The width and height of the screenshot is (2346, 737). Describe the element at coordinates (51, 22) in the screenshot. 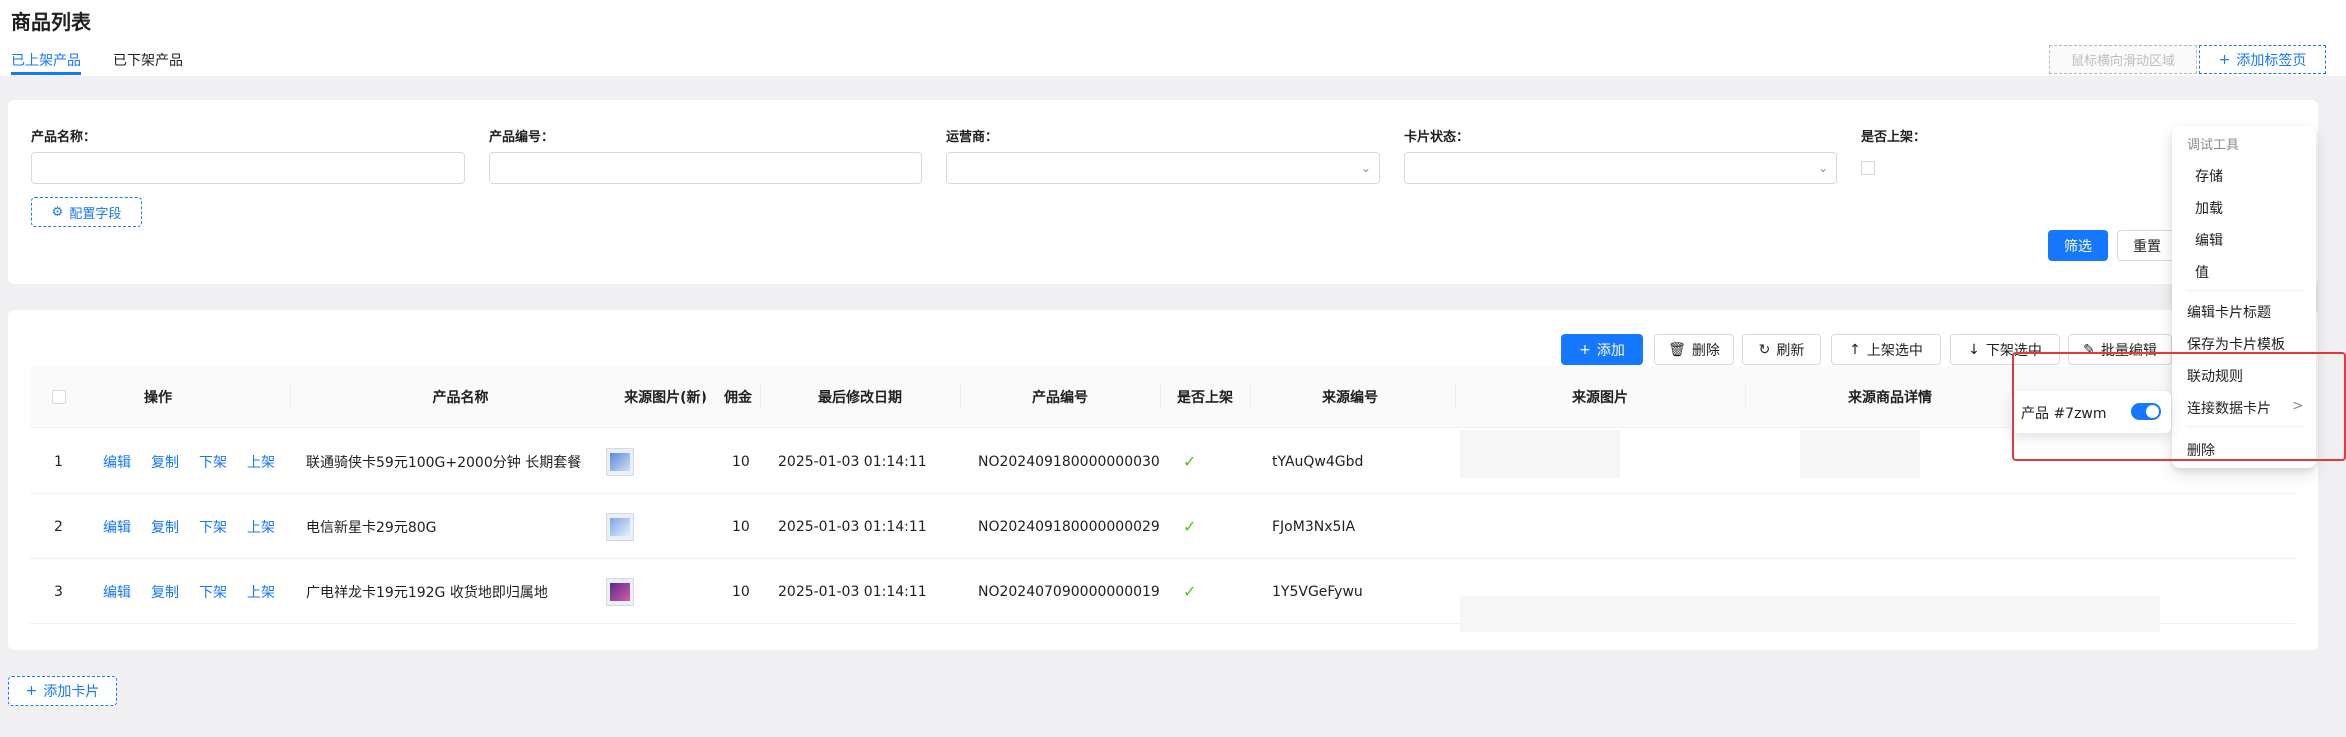

I see `page-title: 商品列表` at that location.